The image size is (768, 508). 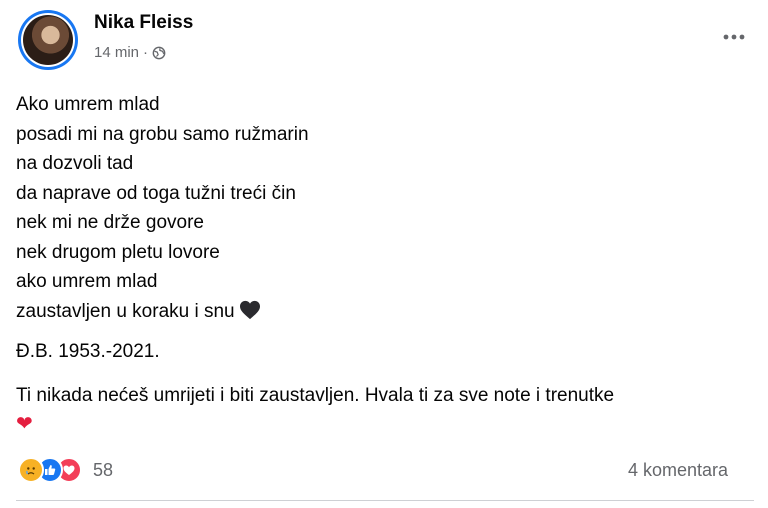 What do you see at coordinates (31, 470) in the screenshot?
I see `sad-reaction-icon` at bounding box center [31, 470].